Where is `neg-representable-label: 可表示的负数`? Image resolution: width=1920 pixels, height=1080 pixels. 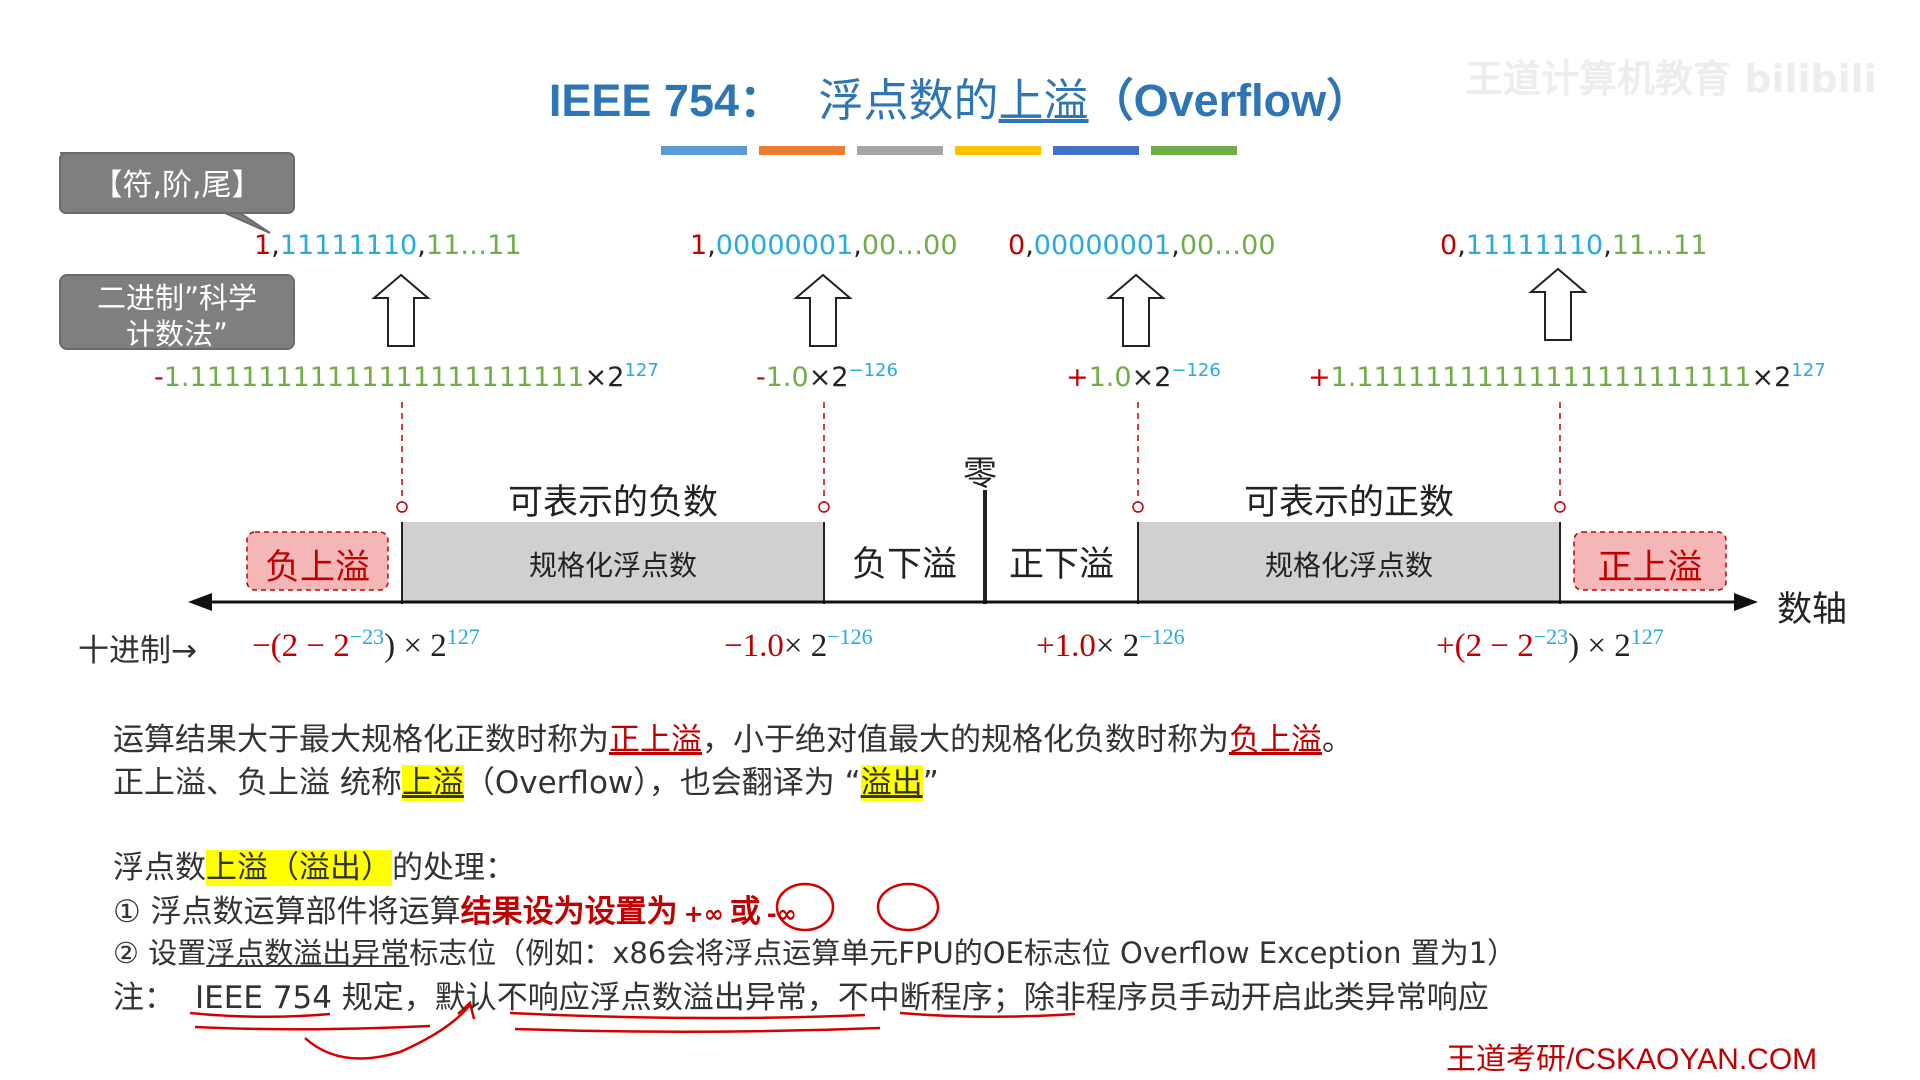 neg-representable-label: 可表示的负数 is located at coordinates (612, 503).